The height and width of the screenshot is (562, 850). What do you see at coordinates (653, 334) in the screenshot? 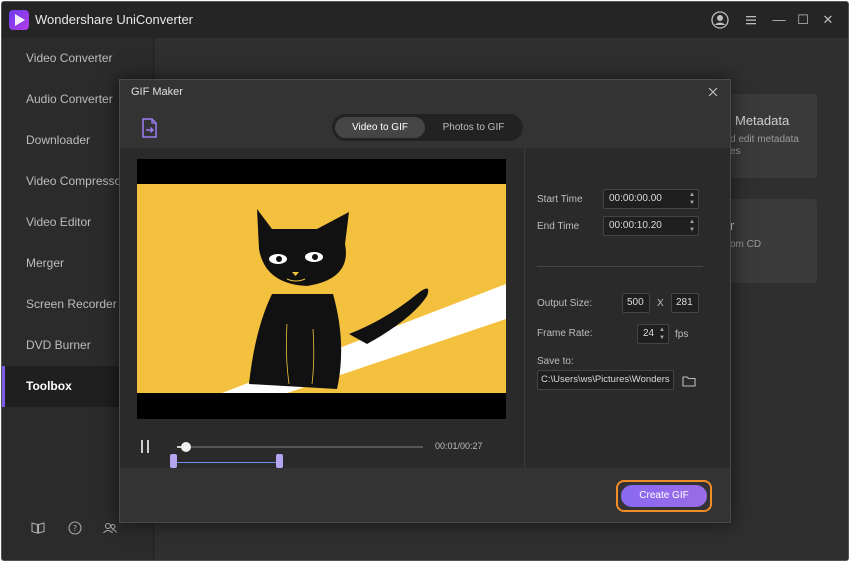
I see `frame-rate-input: 24 ▲ ▼` at bounding box center [653, 334].